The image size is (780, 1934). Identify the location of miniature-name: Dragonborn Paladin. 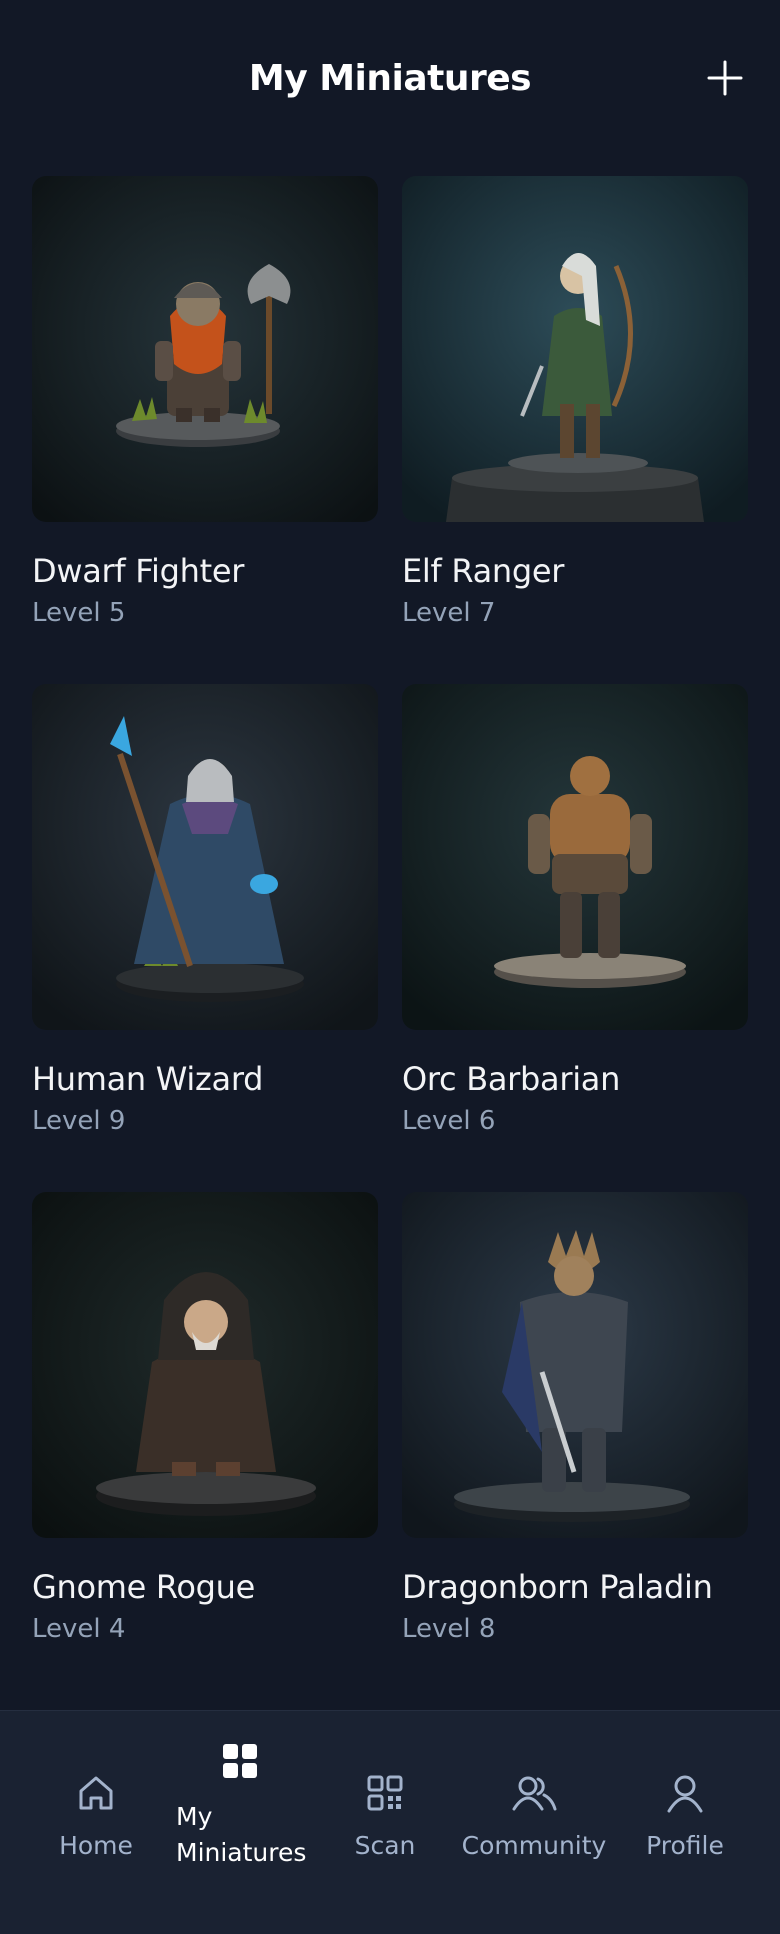
(557, 1587).